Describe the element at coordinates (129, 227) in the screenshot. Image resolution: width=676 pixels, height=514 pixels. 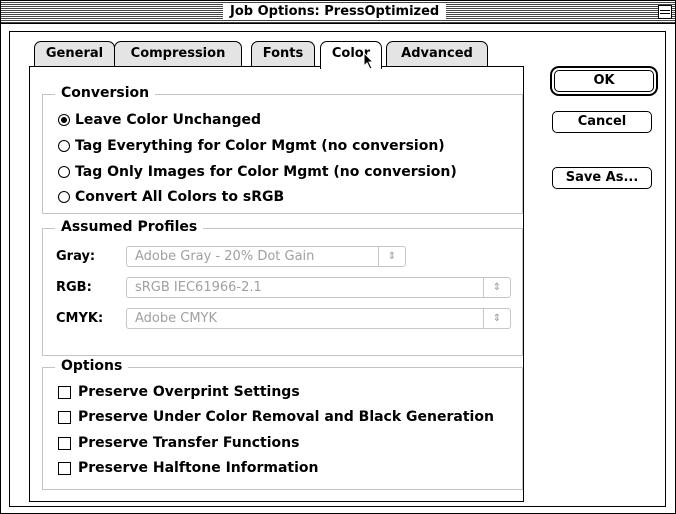
I see `assumed-profiles-title: Assumed Profiles` at that location.